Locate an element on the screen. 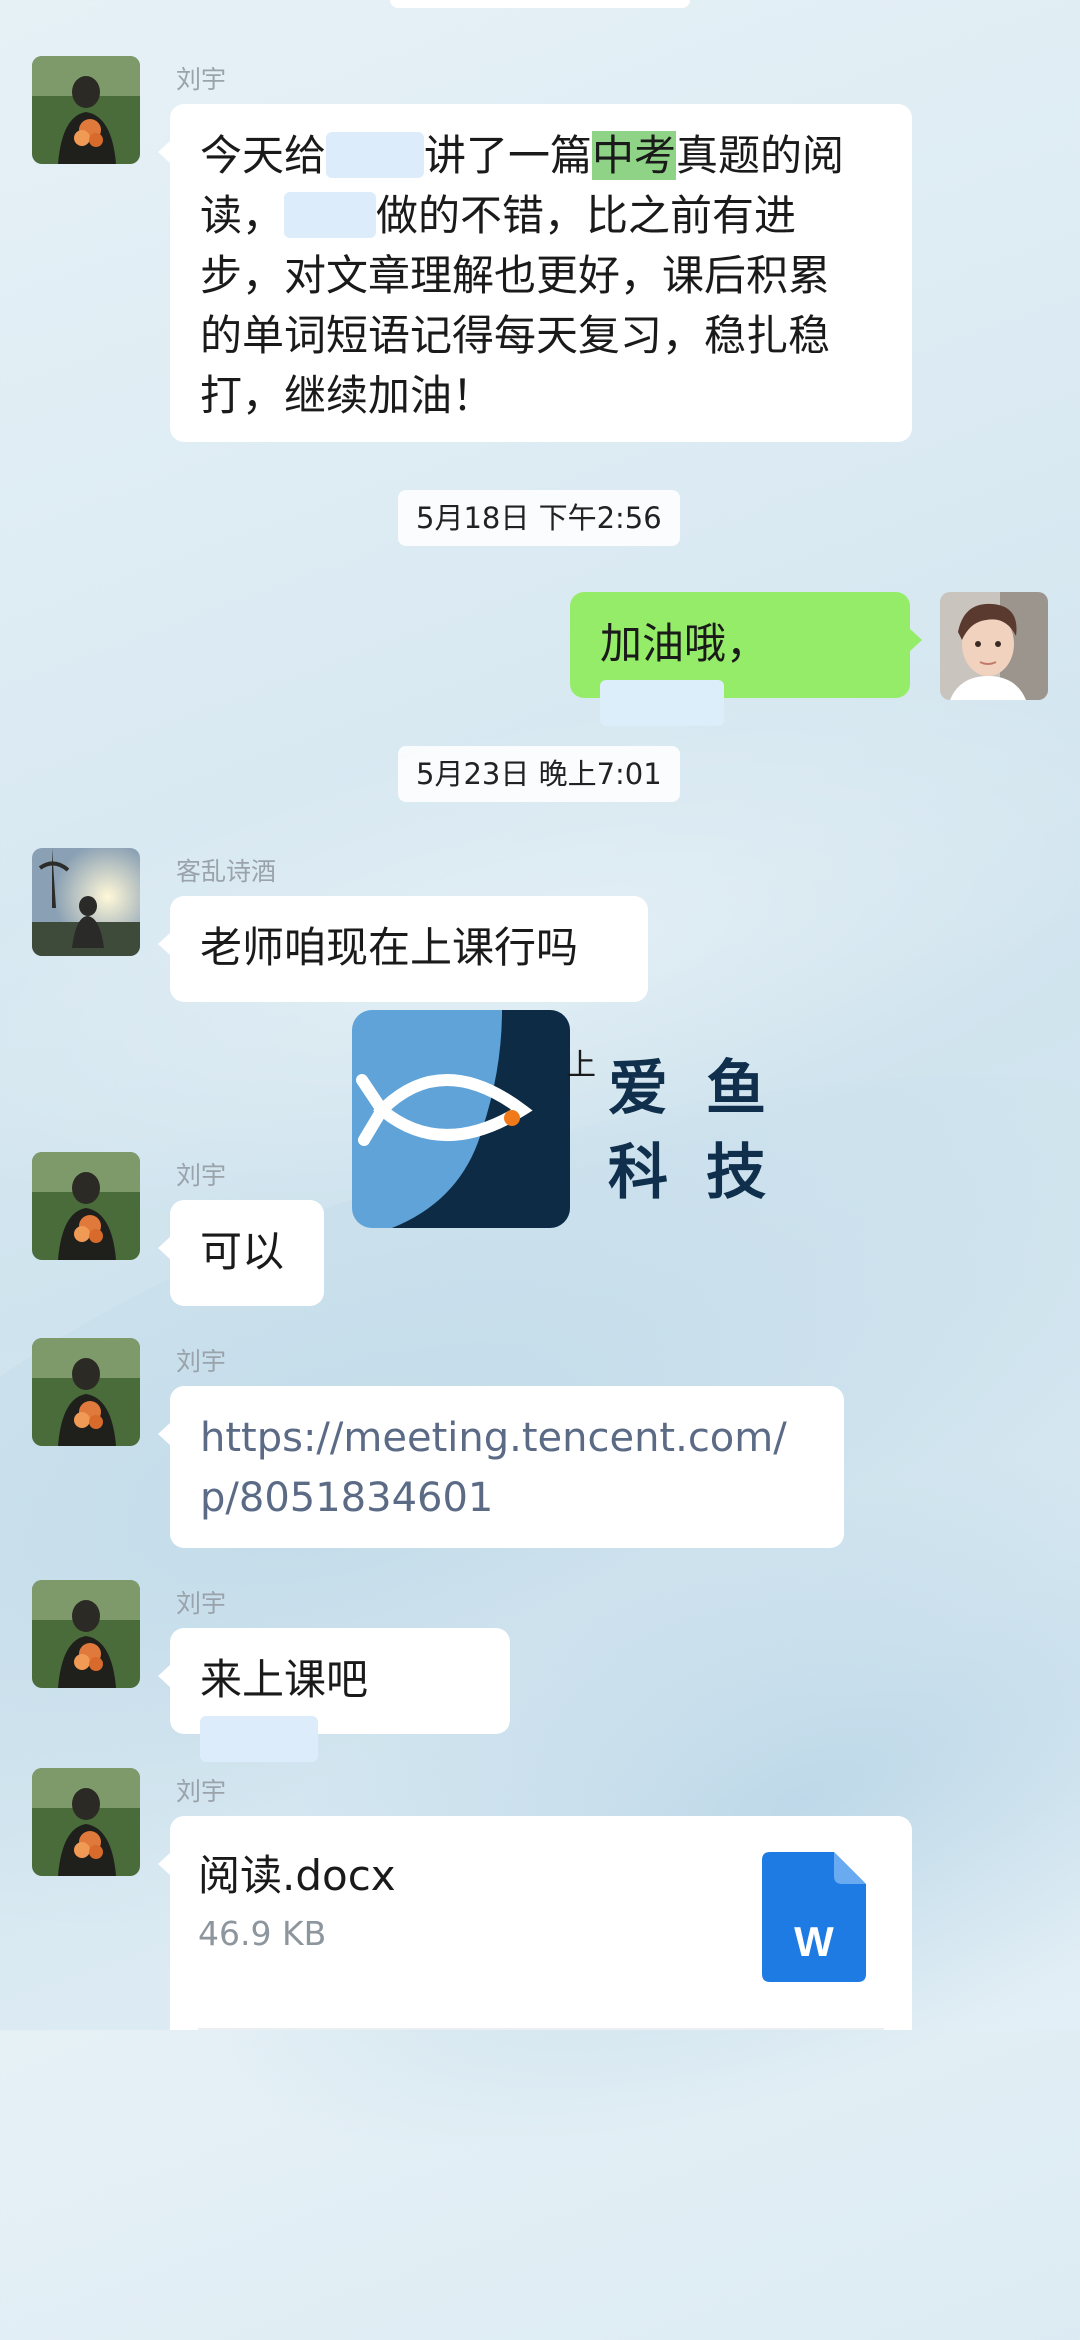 The height and width of the screenshot is (2340, 1080). file-message-bubble: 阅读.docx 46.9 KB W is located at coordinates (535, 1923).